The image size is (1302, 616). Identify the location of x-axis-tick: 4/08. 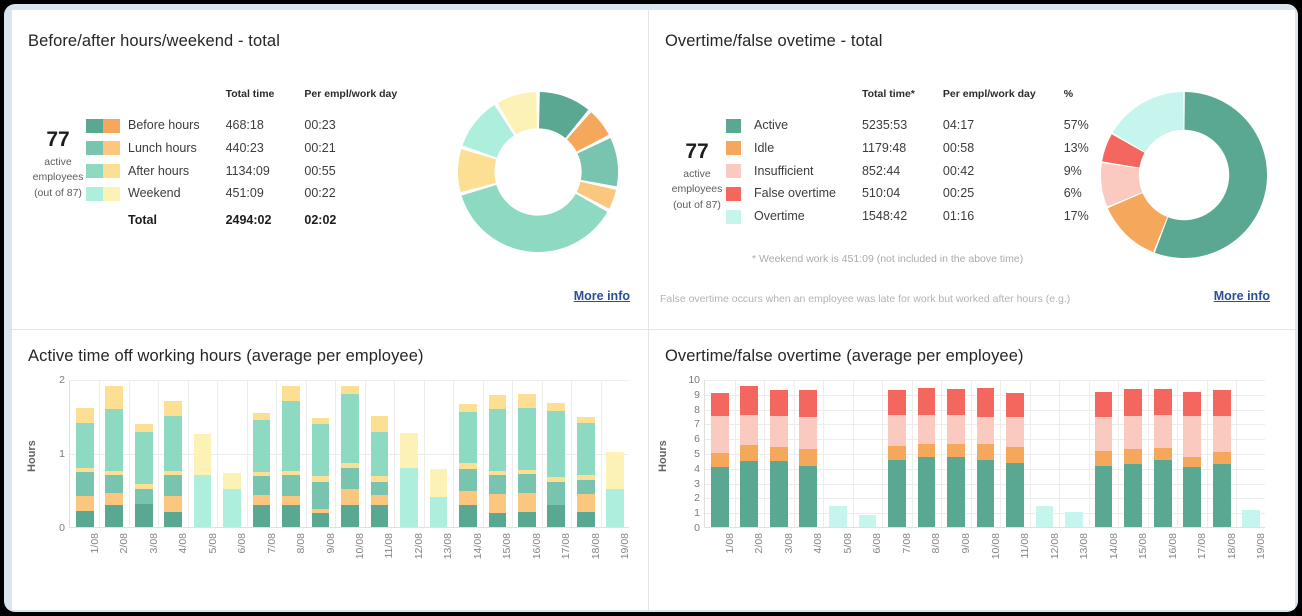
(818, 543).